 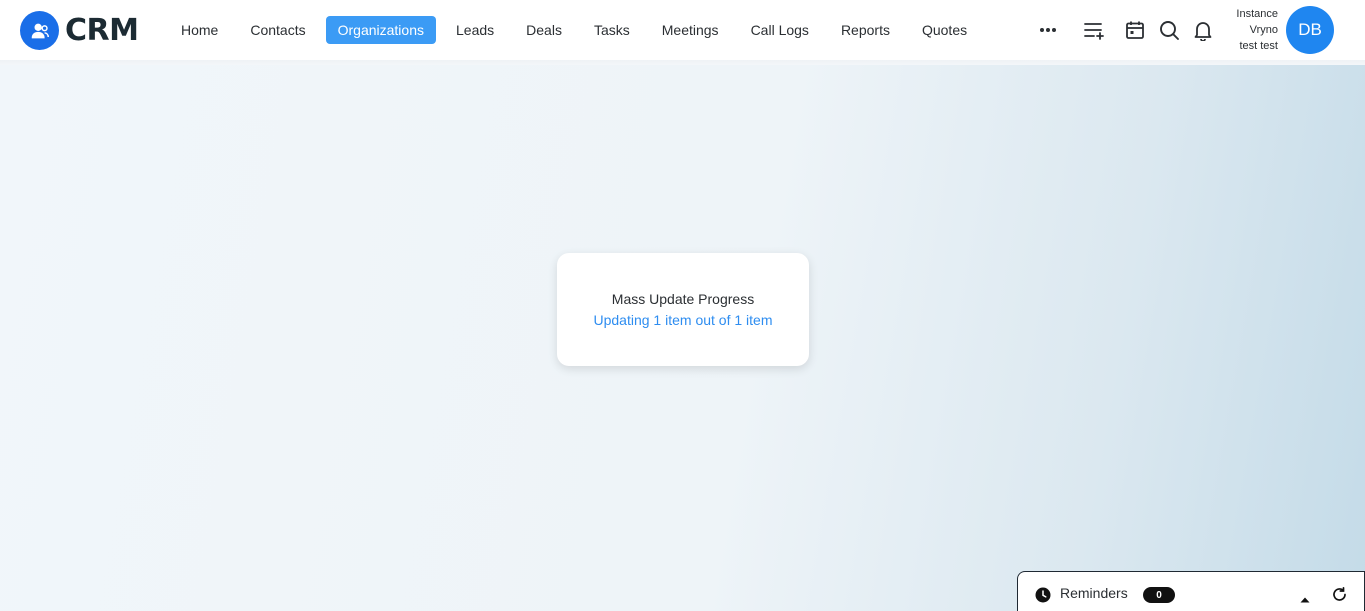 What do you see at coordinates (682, 62) in the screenshot?
I see `header-divider` at bounding box center [682, 62].